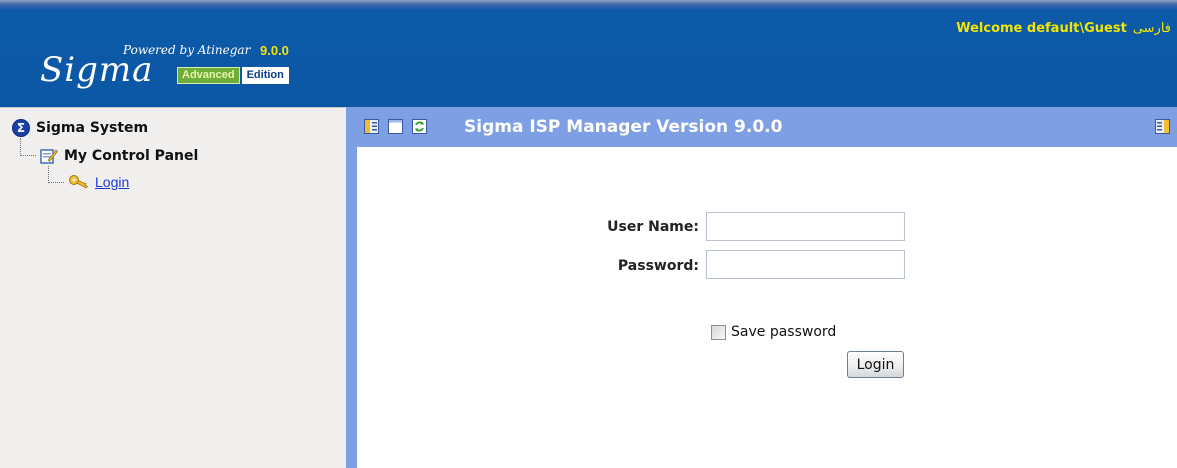 Image resolution: width=1177 pixels, height=468 pixels. What do you see at coordinates (265, 75) in the screenshot?
I see `badge-edition: Edition` at bounding box center [265, 75].